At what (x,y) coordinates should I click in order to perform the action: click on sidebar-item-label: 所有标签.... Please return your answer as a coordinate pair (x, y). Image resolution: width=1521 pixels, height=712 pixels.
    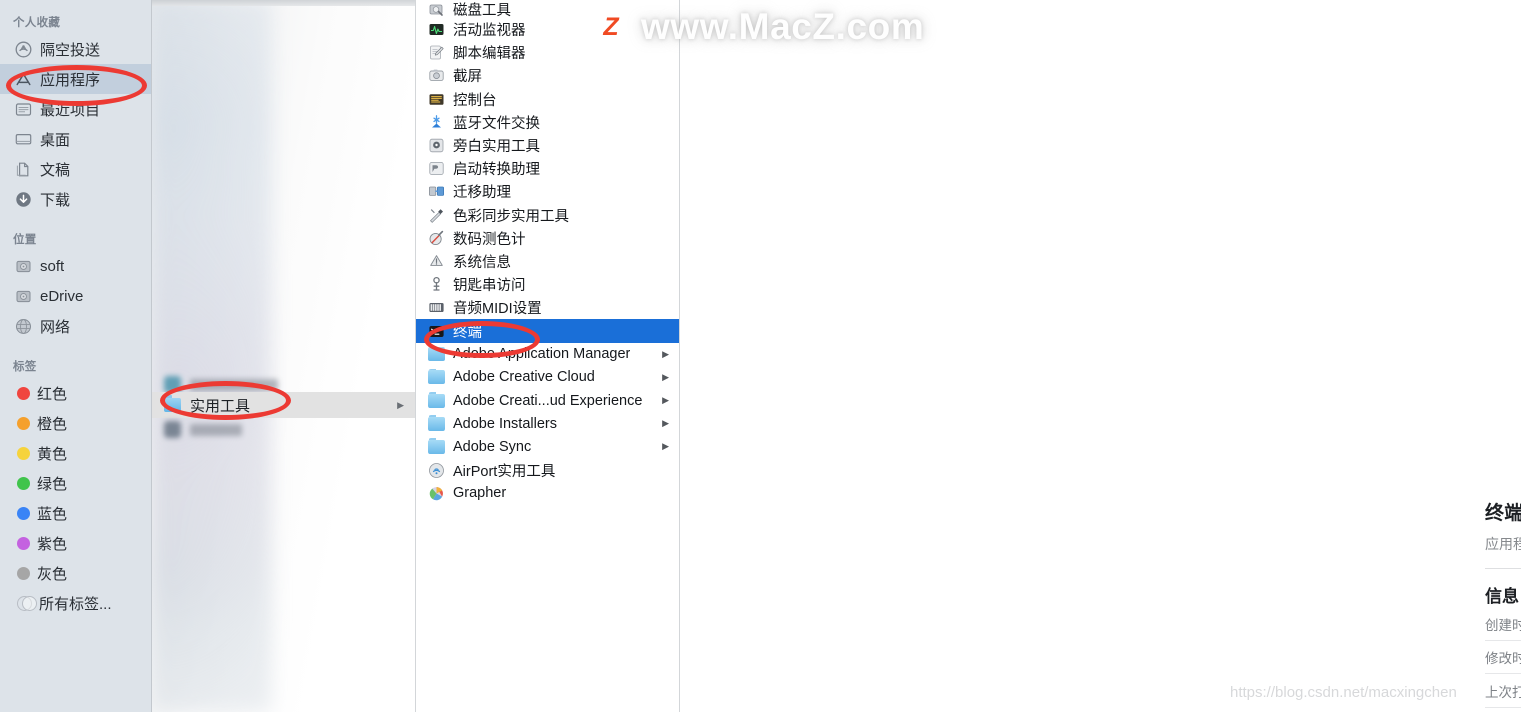
    Looking at the image, I should click on (75, 604).